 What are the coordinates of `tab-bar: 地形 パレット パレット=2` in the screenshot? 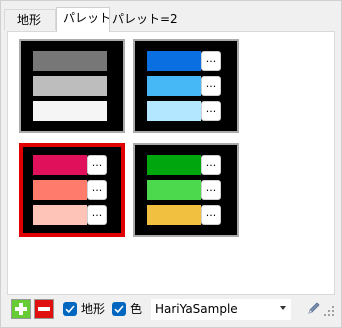 It's located at (171, 16).